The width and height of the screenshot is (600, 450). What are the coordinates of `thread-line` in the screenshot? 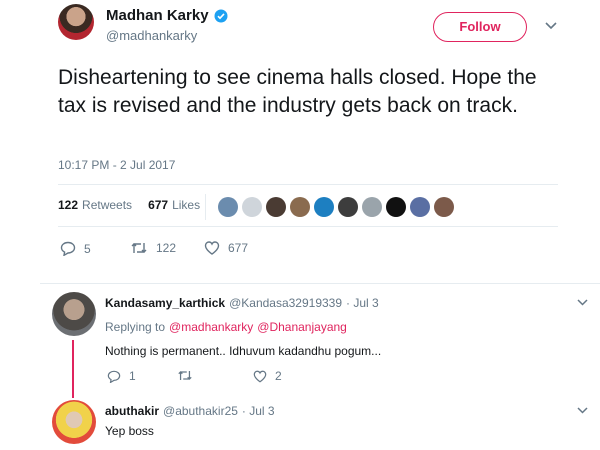 It's located at (73, 369).